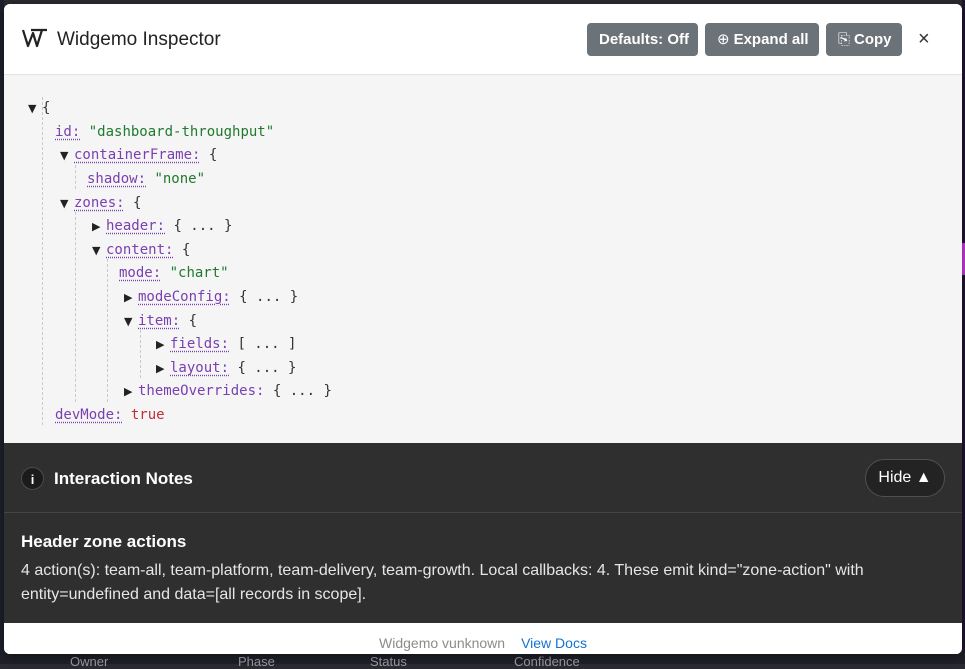 The width and height of the screenshot is (965, 669). I want to click on background-col-phase: Phase, so click(256, 661).